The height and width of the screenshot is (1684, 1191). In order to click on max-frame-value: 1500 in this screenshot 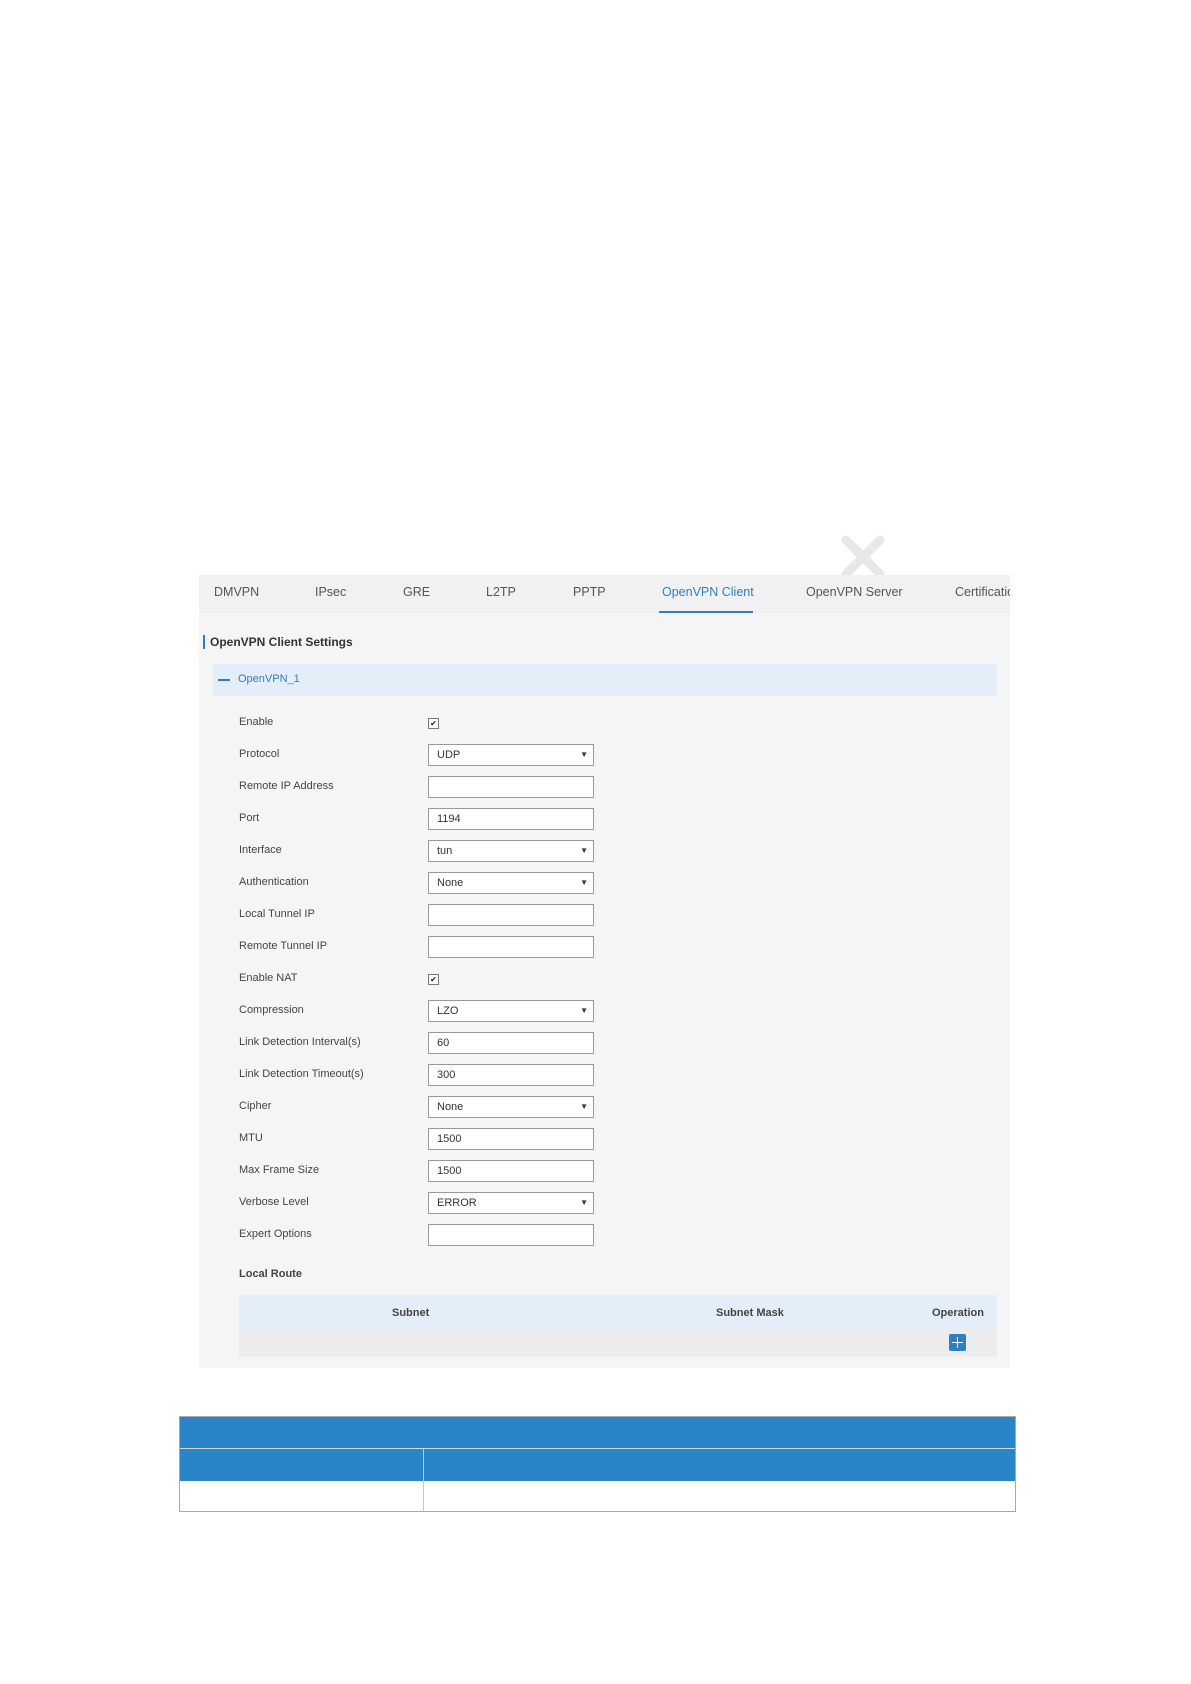, I will do `click(449, 1171)`.